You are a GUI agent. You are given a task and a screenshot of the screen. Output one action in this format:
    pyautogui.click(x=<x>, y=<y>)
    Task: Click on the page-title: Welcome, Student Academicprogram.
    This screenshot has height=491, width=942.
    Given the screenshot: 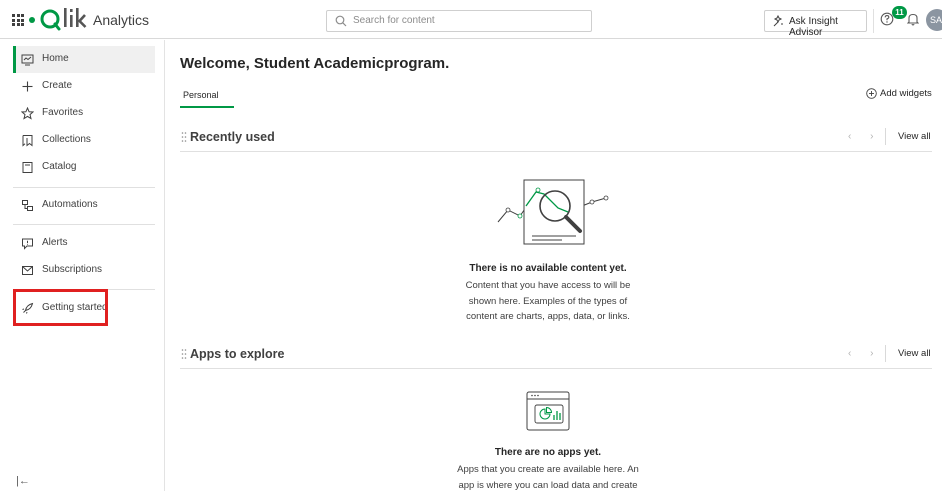 What is the action you would take?
    pyautogui.click(x=315, y=63)
    